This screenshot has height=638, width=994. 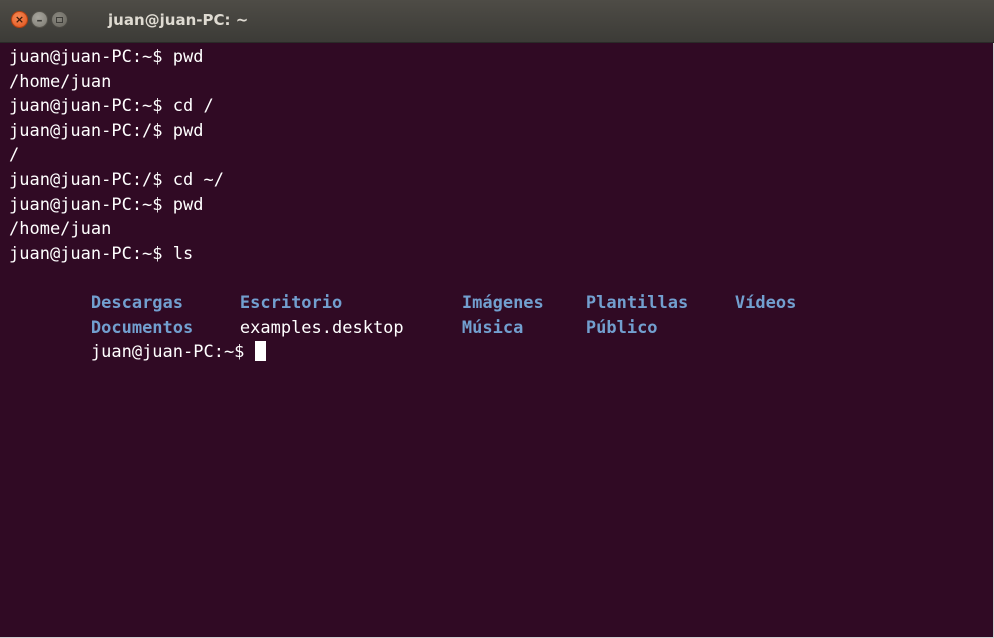 What do you see at coordinates (116, 179) in the screenshot?
I see `terminal-line: juan@juan-PC:/$ cd ~/` at bounding box center [116, 179].